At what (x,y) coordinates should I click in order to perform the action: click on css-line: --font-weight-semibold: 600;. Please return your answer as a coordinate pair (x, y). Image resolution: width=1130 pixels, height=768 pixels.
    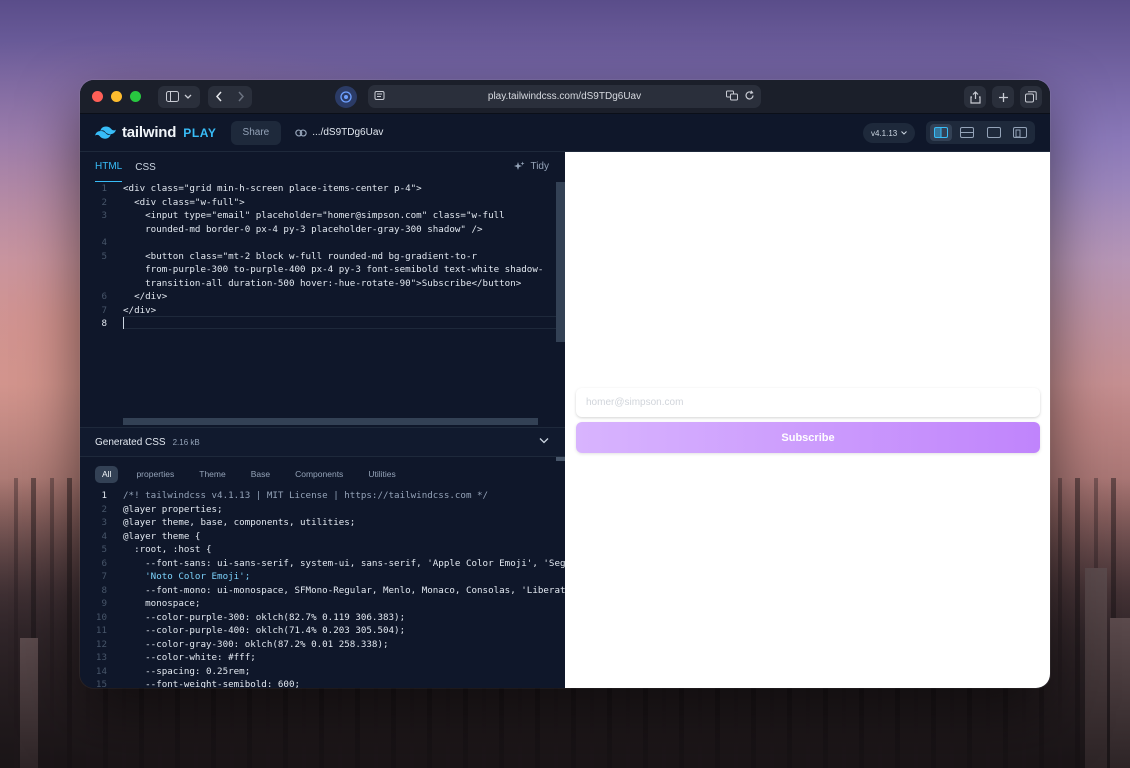
    Looking at the image, I should click on (212, 683).